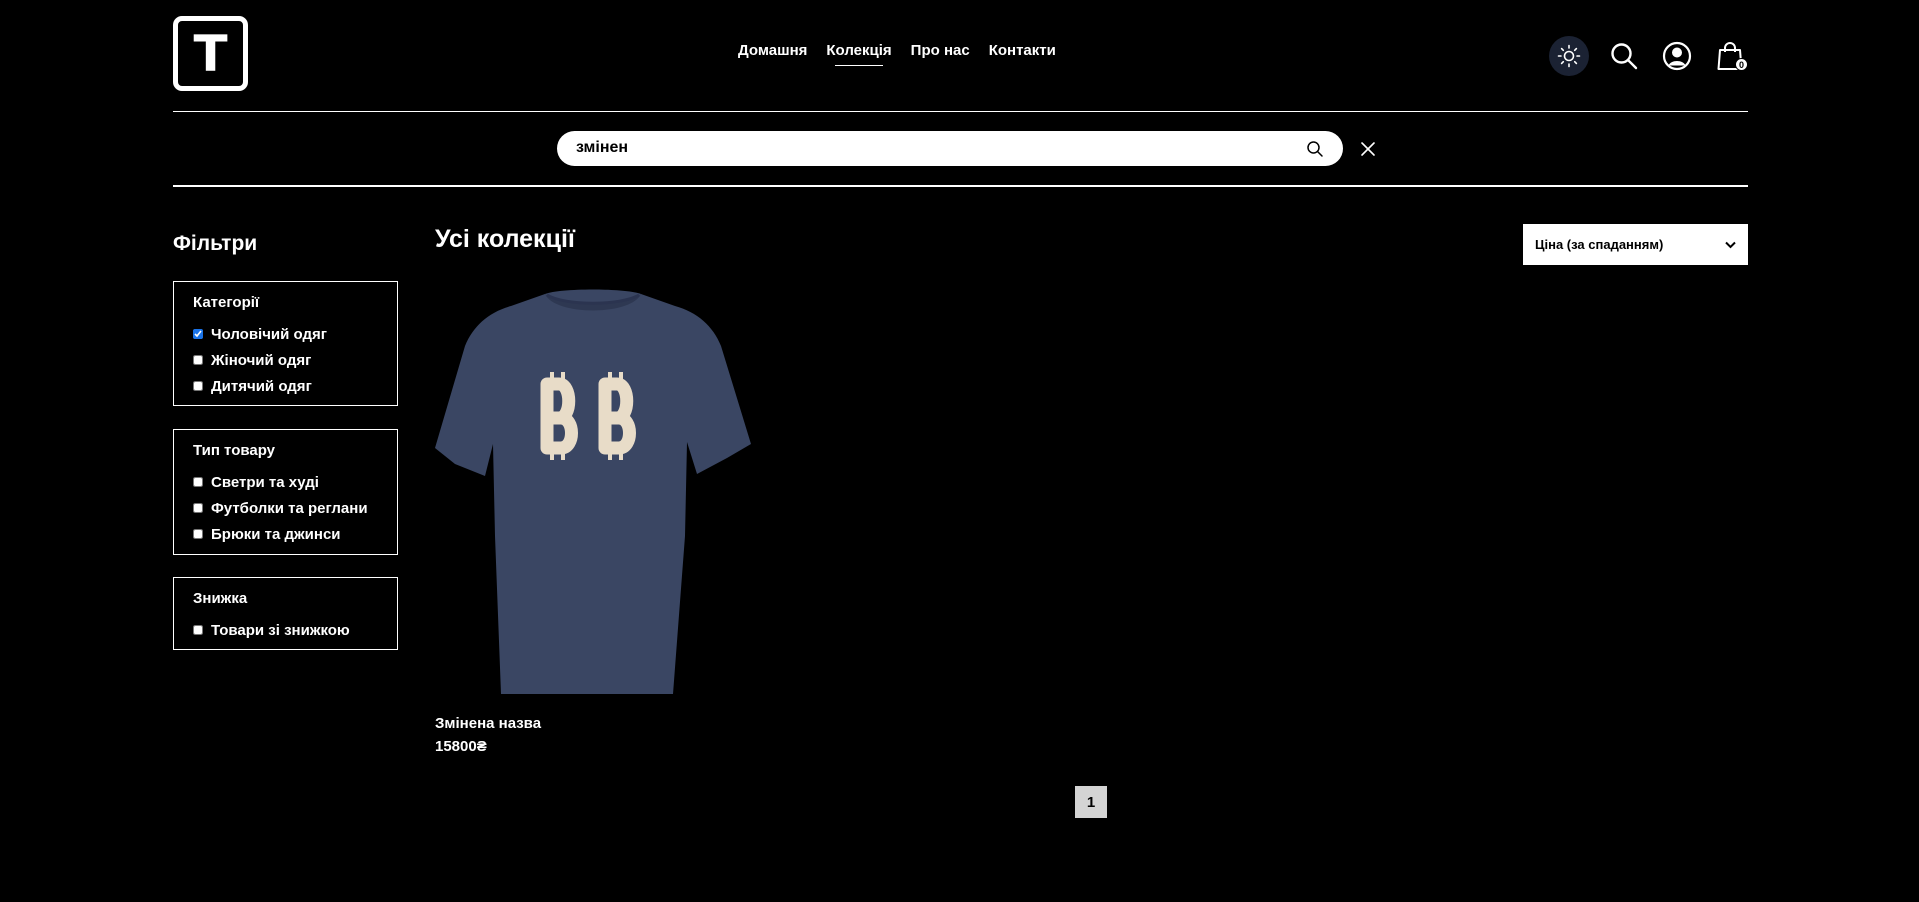  Describe the element at coordinates (269, 334) in the screenshot. I see `filter-option-label: Чоловічий одяг` at that location.